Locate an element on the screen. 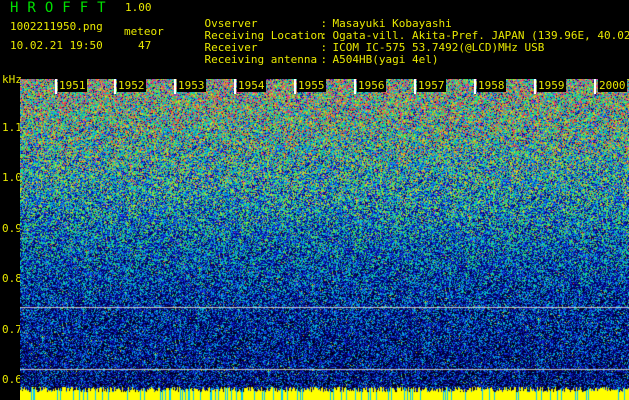 The width and height of the screenshot is (629, 400). info-label: Receiving antenna is located at coordinates (261, 59).